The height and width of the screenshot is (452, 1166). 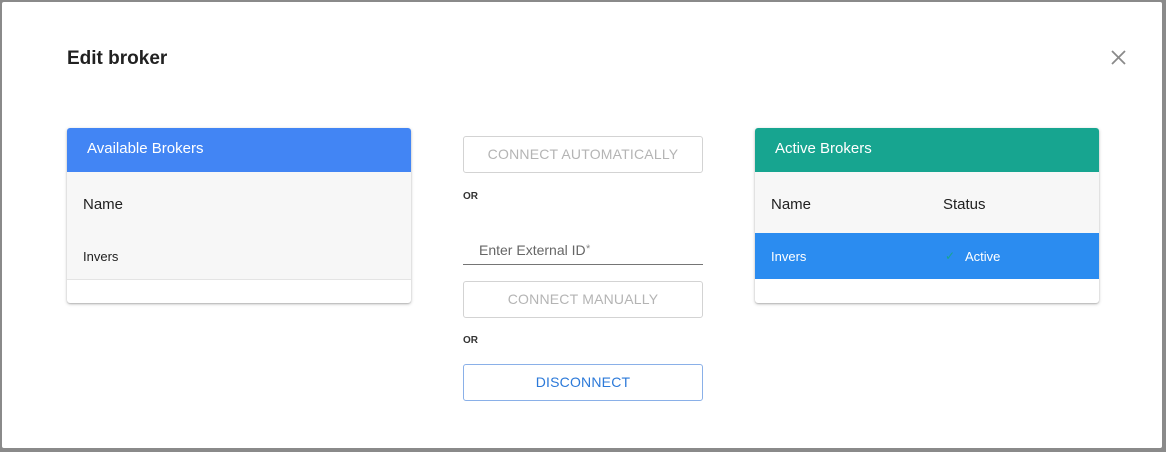 What do you see at coordinates (950, 256) in the screenshot?
I see `check-icon: ✓` at bounding box center [950, 256].